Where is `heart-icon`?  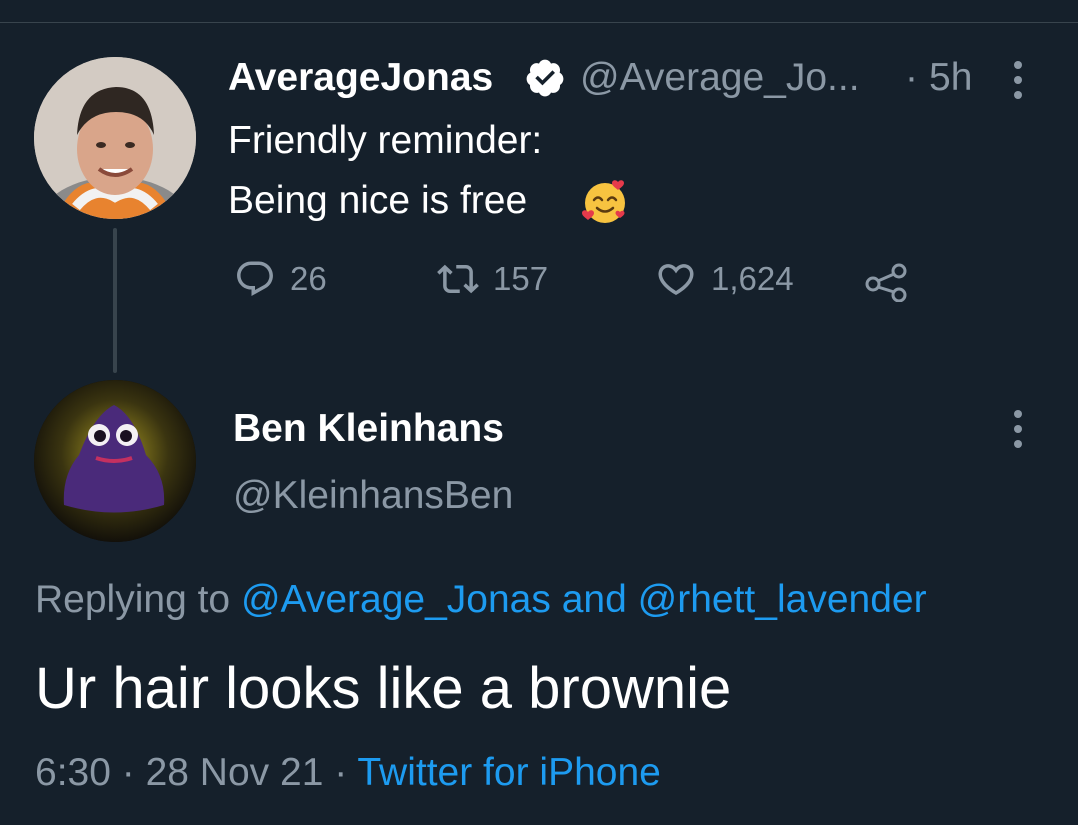
heart-icon is located at coordinates (676, 280).